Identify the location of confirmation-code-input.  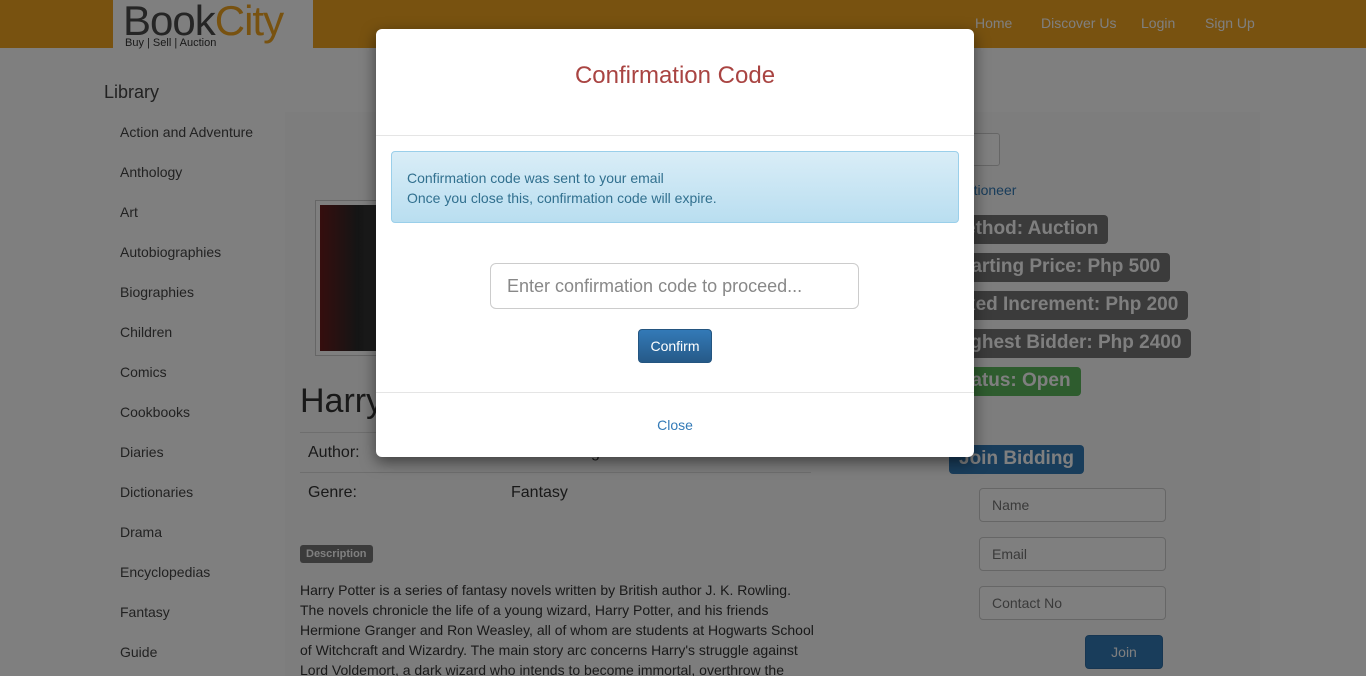
(674, 286).